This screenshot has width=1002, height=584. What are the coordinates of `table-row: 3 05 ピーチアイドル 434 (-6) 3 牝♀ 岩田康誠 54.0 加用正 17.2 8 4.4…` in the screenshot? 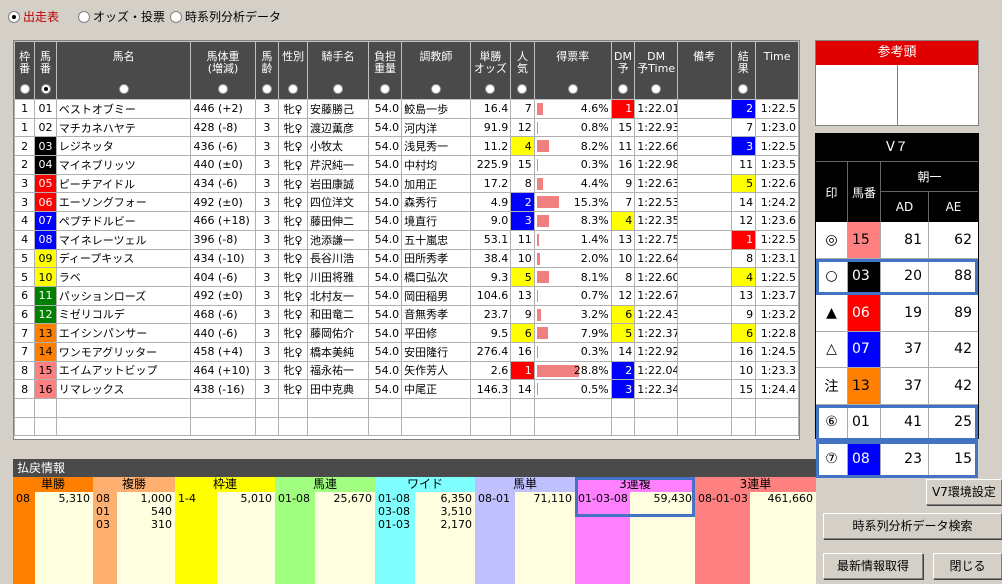 It's located at (406, 183).